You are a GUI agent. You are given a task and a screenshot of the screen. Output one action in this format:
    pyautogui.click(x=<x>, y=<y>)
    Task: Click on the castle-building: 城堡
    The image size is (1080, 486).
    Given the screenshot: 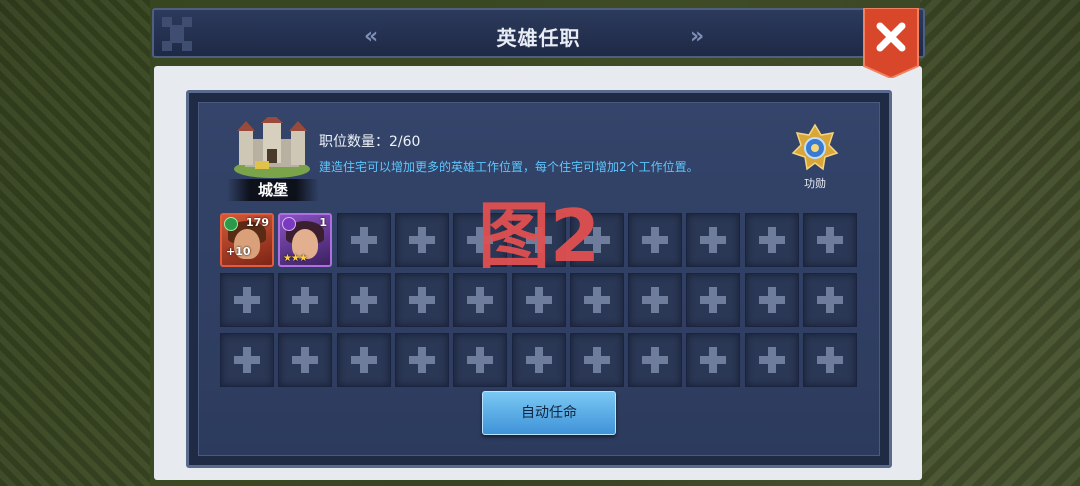 What is the action you would take?
    pyautogui.click(x=273, y=157)
    